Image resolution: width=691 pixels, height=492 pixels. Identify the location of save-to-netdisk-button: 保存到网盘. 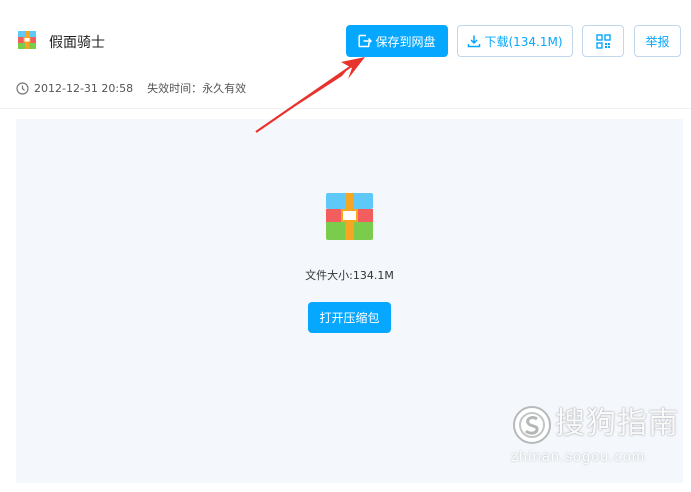
(397, 41).